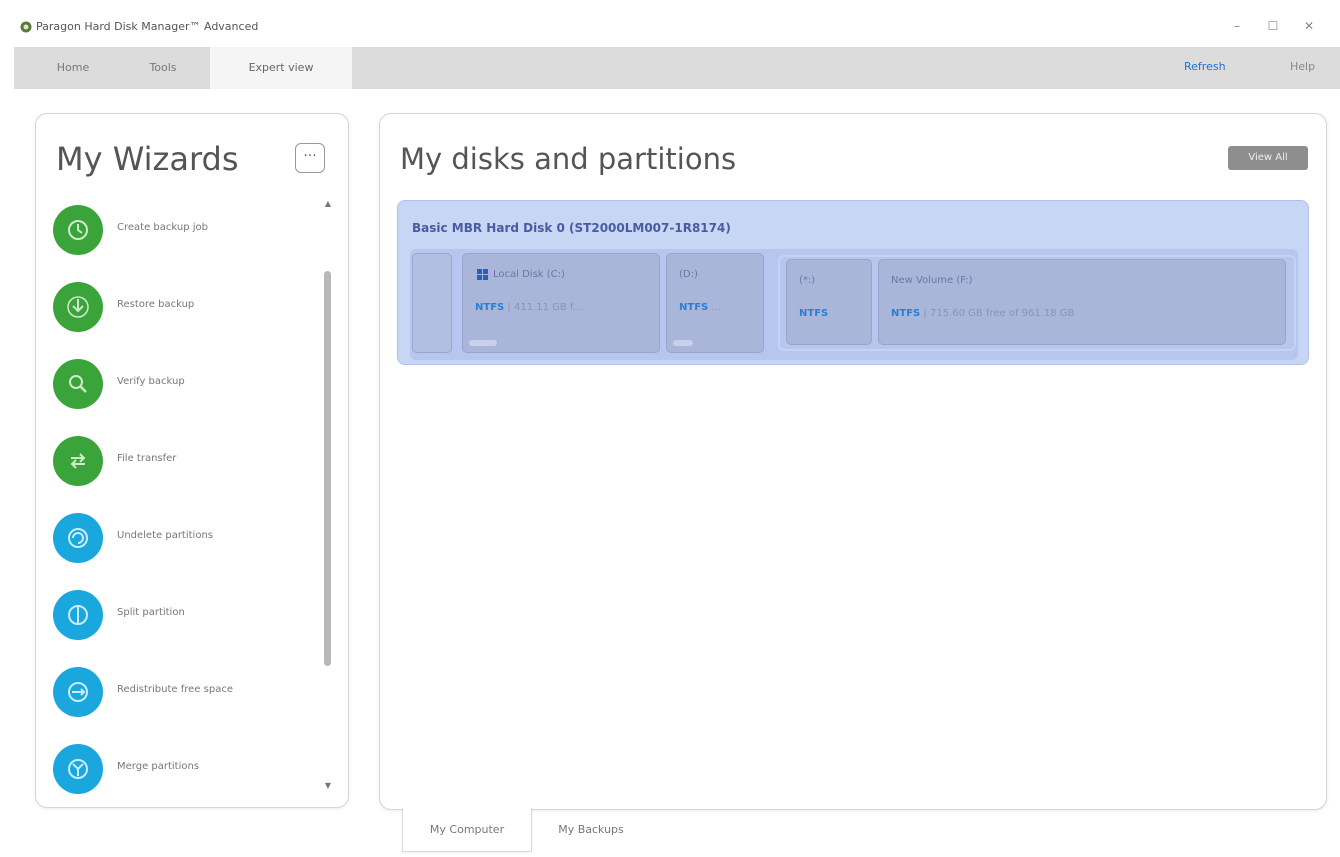 Image resolution: width=1340 pixels, height=857 pixels. Describe the element at coordinates (1302, 68) in the screenshot. I see `help-link: Help` at that location.